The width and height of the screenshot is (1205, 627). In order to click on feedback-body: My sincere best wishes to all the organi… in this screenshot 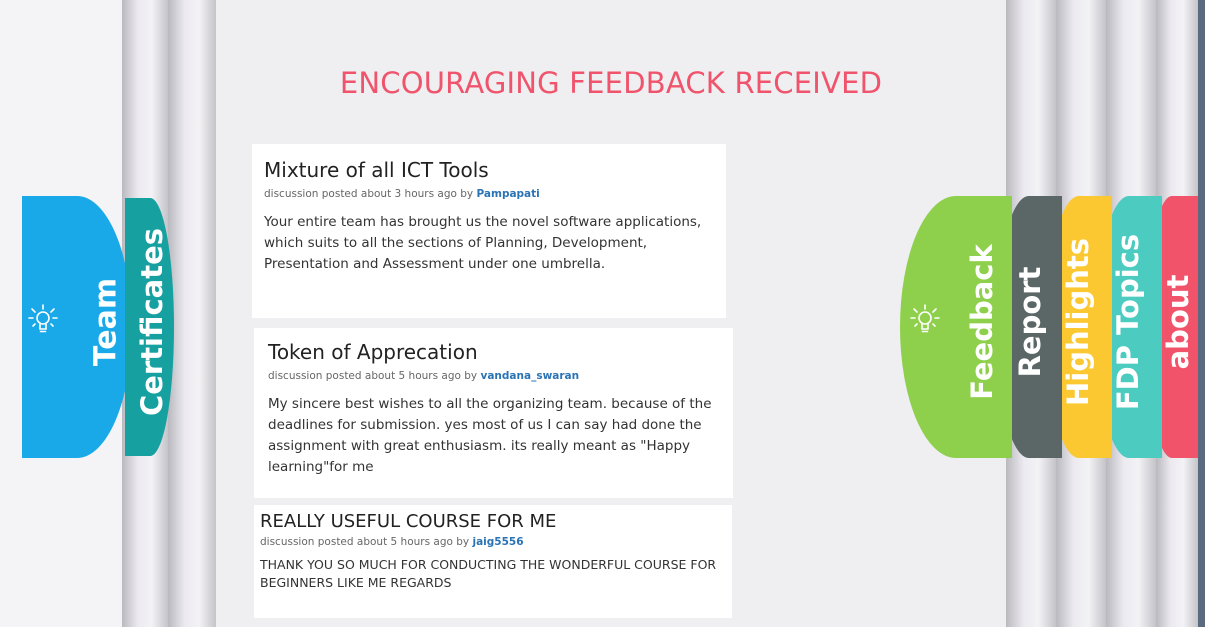, I will do `click(490, 435)`.